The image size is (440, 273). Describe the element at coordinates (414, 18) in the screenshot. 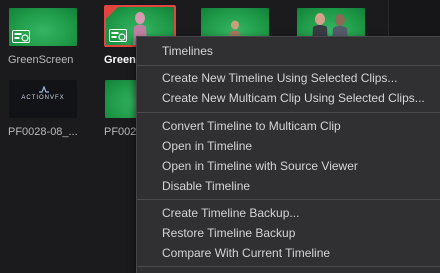

I see `panel-edge` at that location.